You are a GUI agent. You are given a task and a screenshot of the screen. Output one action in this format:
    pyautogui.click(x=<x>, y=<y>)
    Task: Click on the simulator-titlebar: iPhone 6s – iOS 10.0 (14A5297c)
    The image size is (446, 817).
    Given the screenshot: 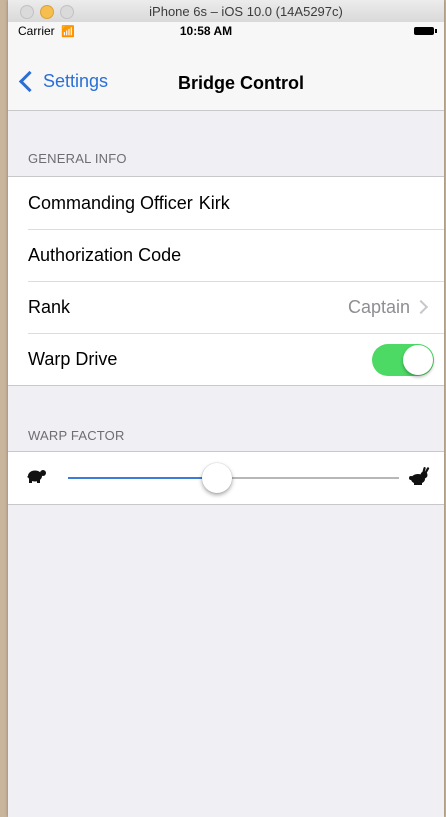 What is the action you would take?
    pyautogui.click(x=226, y=11)
    